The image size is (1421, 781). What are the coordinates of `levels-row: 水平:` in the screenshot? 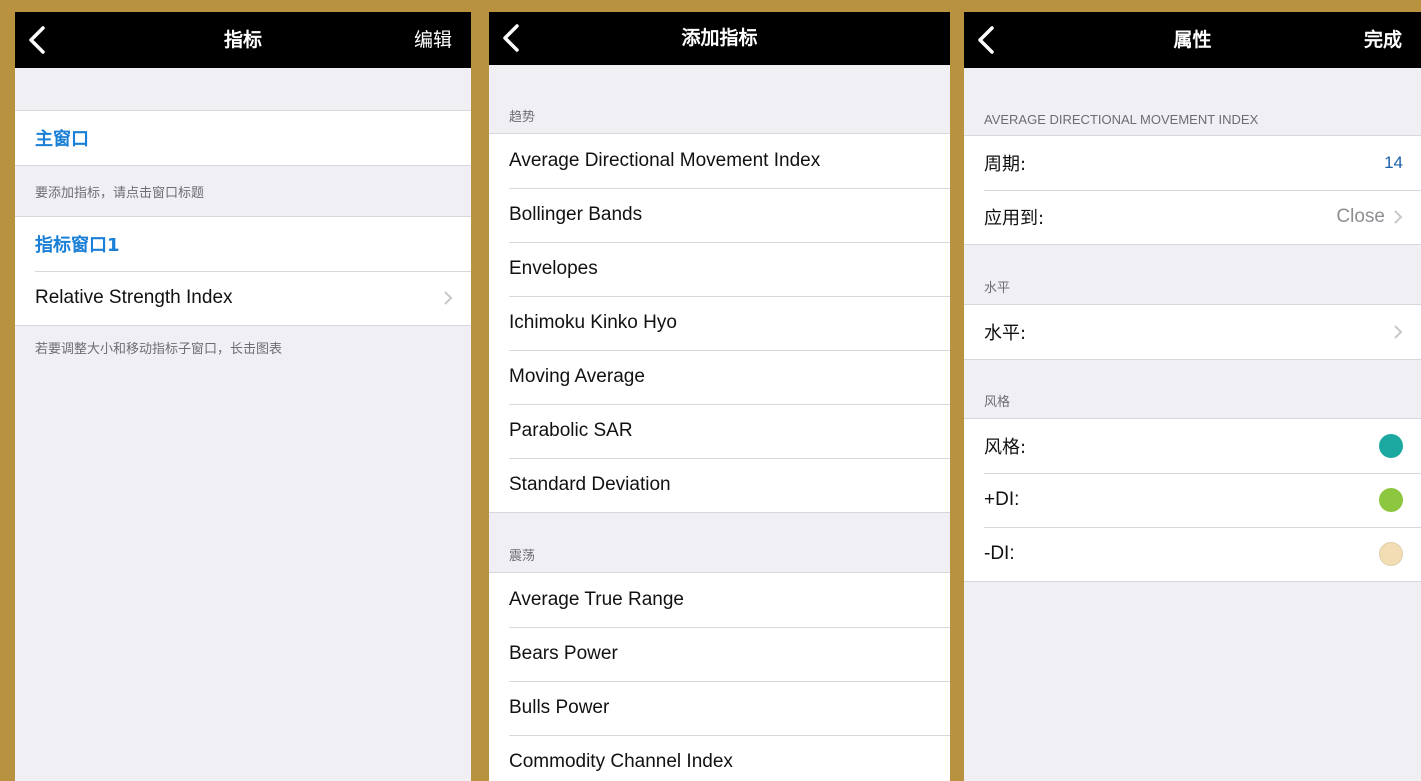 It's located at (1192, 332).